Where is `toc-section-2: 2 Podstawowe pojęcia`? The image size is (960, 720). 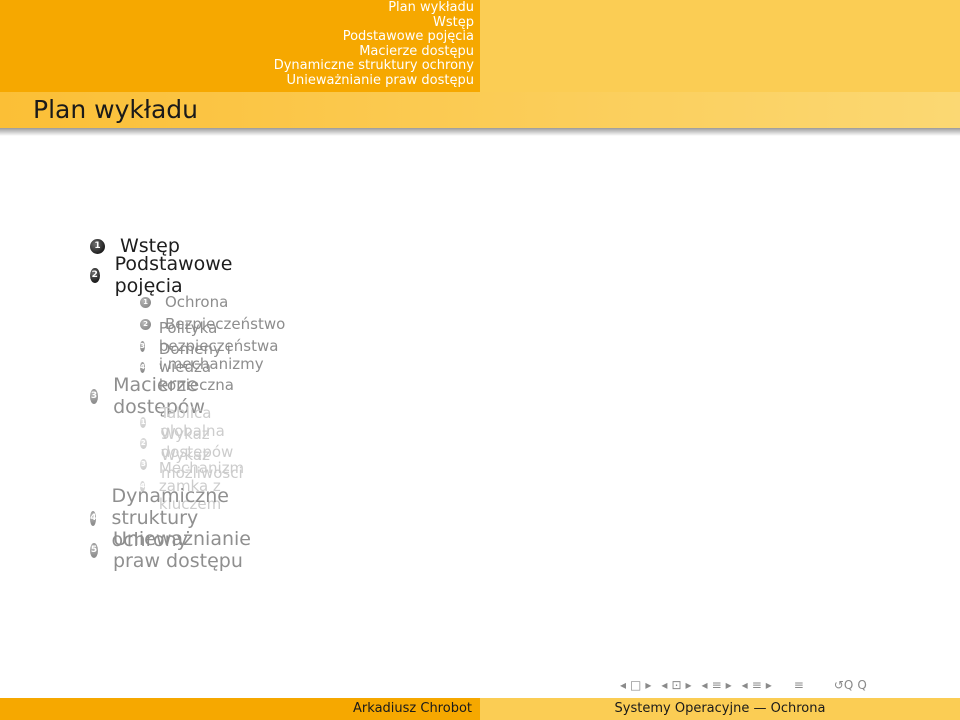
toc-section-2: 2 Podstawowe pojęcia is located at coordinates (164, 275).